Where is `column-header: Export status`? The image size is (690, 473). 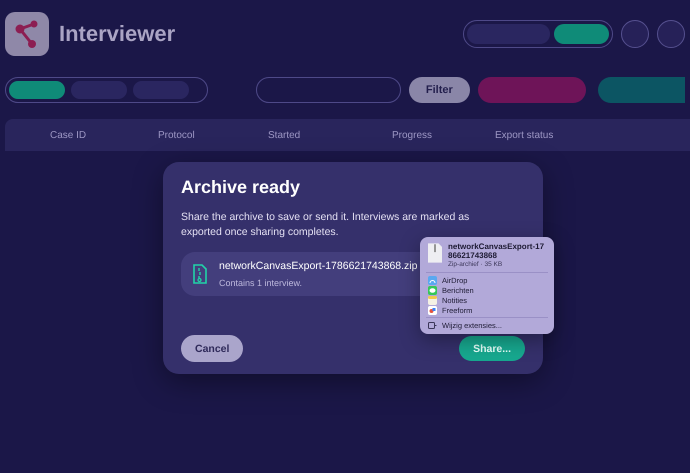
column-header: Export status is located at coordinates (524, 135).